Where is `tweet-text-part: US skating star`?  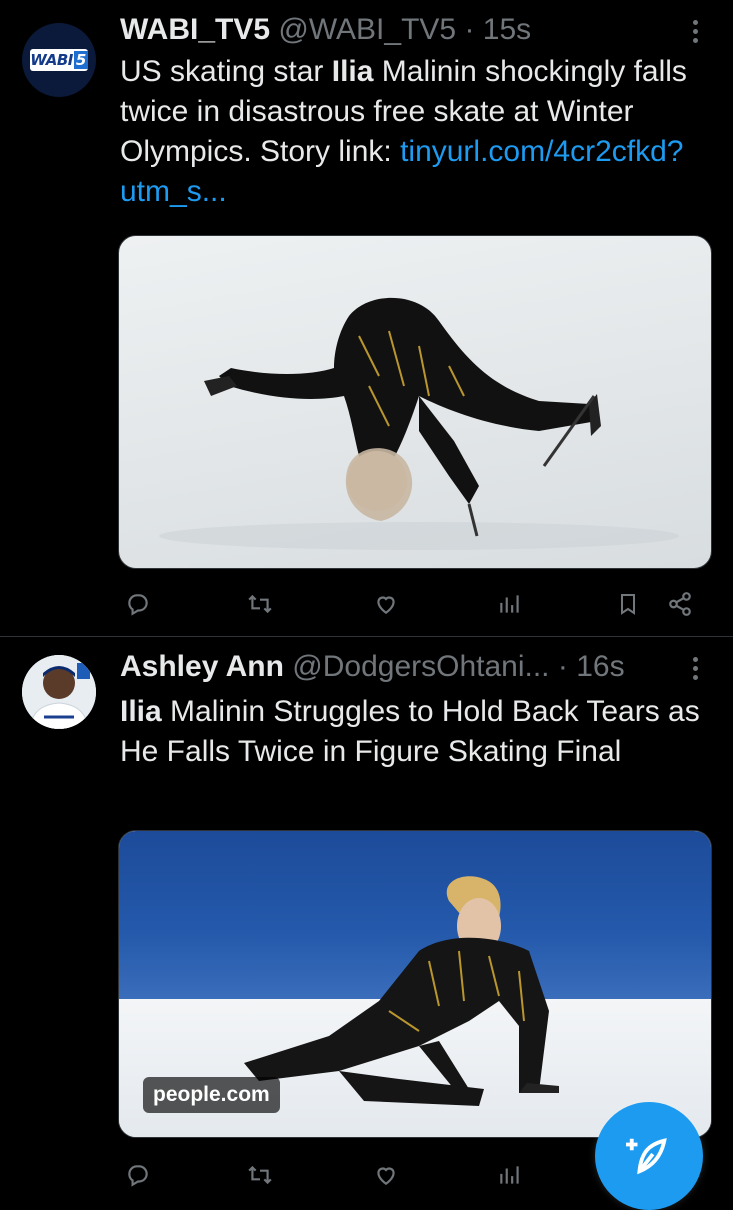
tweet-text-part: US skating star is located at coordinates (226, 71).